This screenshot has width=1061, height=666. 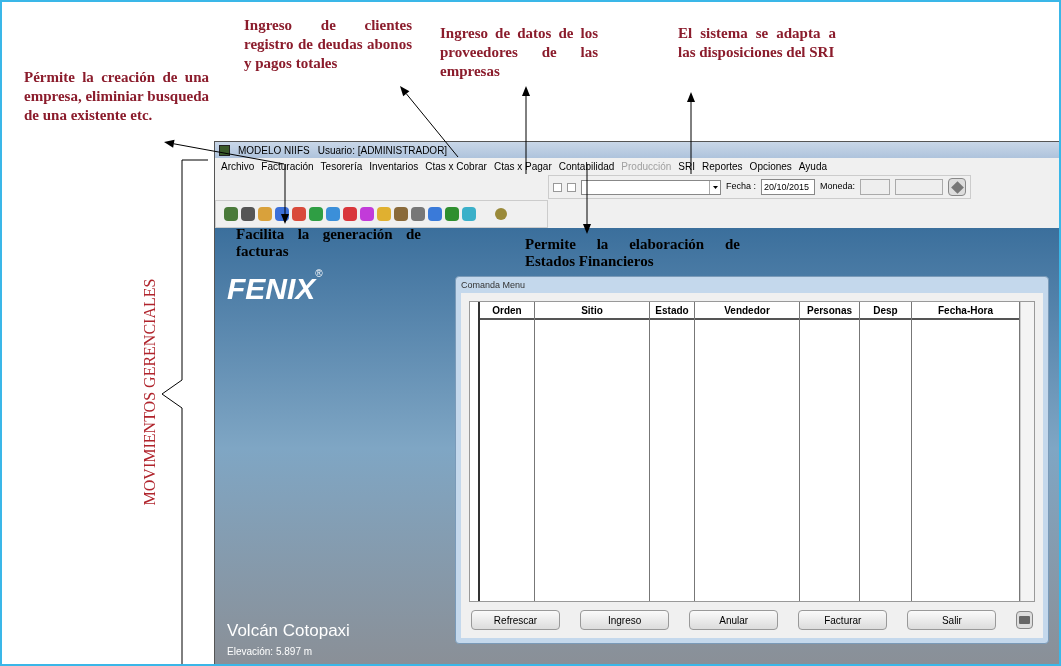 I want to click on fecha-label: Fecha :, so click(x=741, y=187).